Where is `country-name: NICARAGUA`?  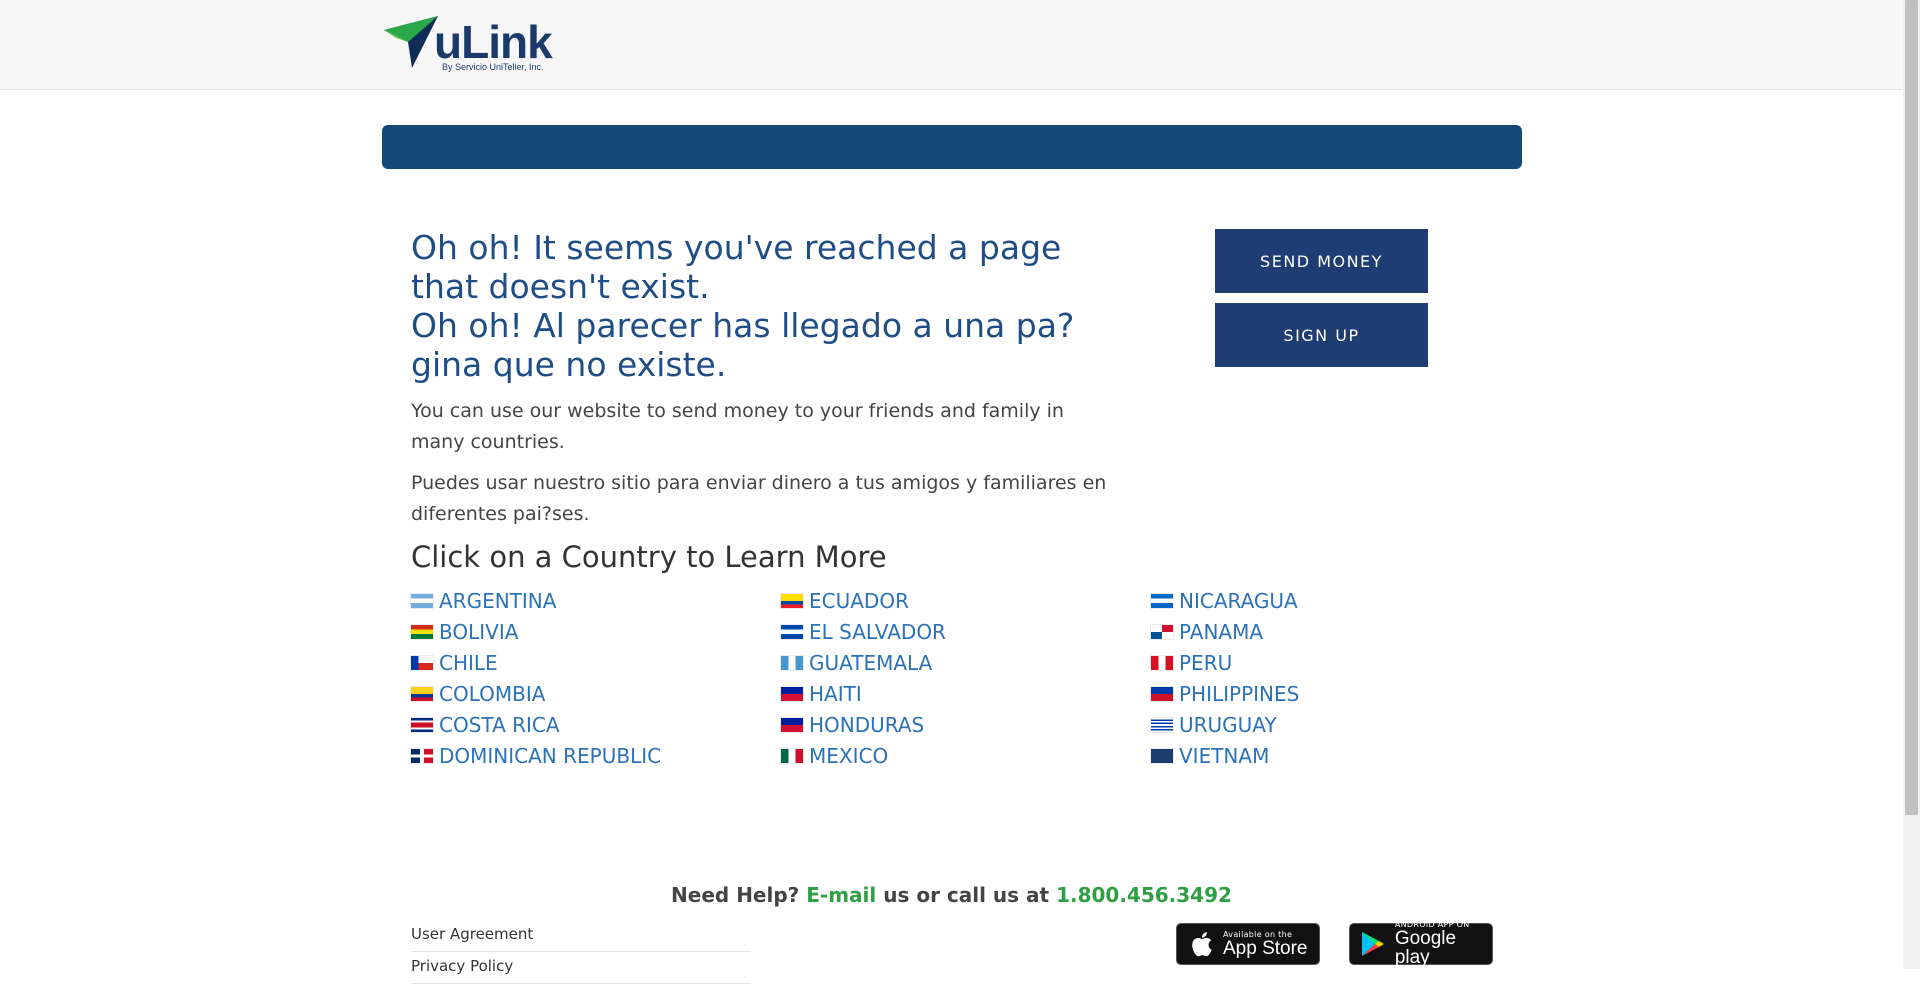
country-name: NICARAGUA is located at coordinates (1238, 600).